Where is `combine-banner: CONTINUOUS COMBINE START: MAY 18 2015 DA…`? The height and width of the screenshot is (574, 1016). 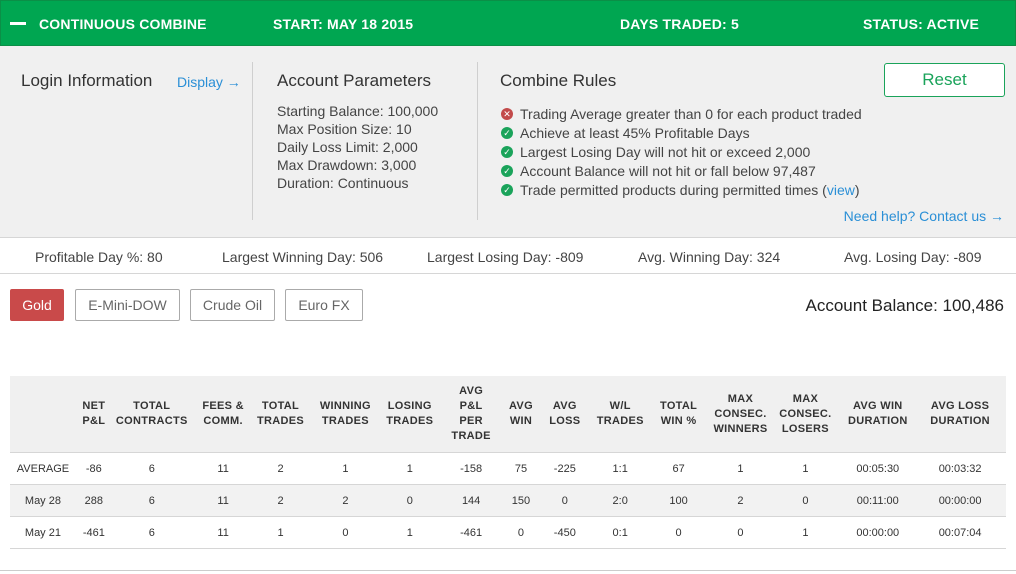 combine-banner: CONTINUOUS COMBINE START: MAY 18 2015 DA… is located at coordinates (508, 23).